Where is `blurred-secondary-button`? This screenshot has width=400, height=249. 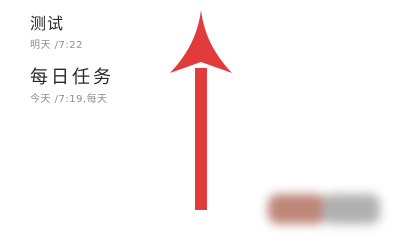 blurred-secondary-button is located at coordinates (351, 209).